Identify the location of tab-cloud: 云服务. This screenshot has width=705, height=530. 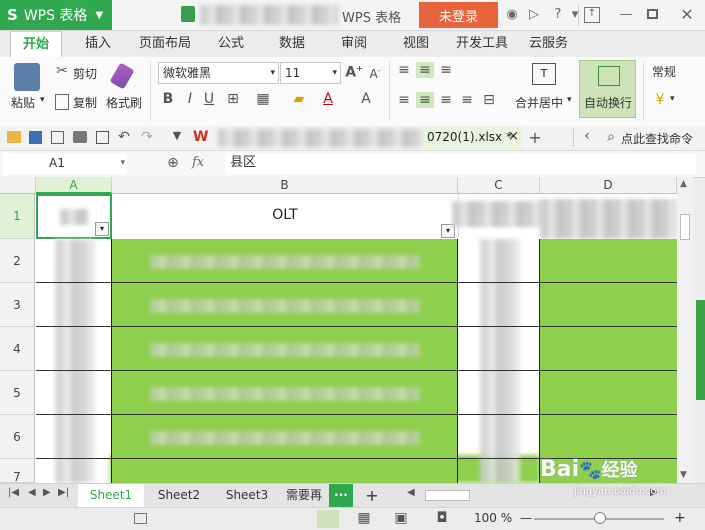
(548, 44).